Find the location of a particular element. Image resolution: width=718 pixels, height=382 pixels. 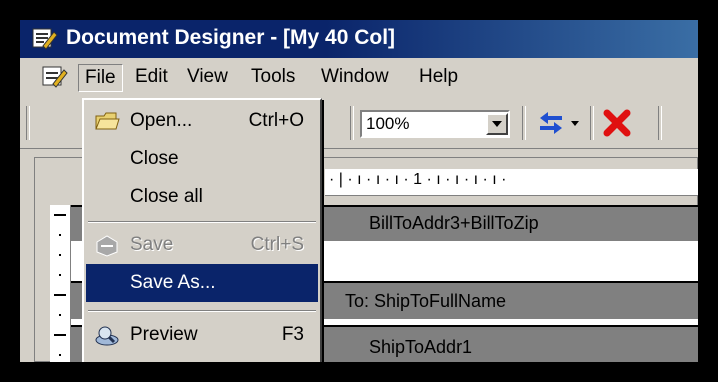

open-folder-icon is located at coordinates (107, 121).